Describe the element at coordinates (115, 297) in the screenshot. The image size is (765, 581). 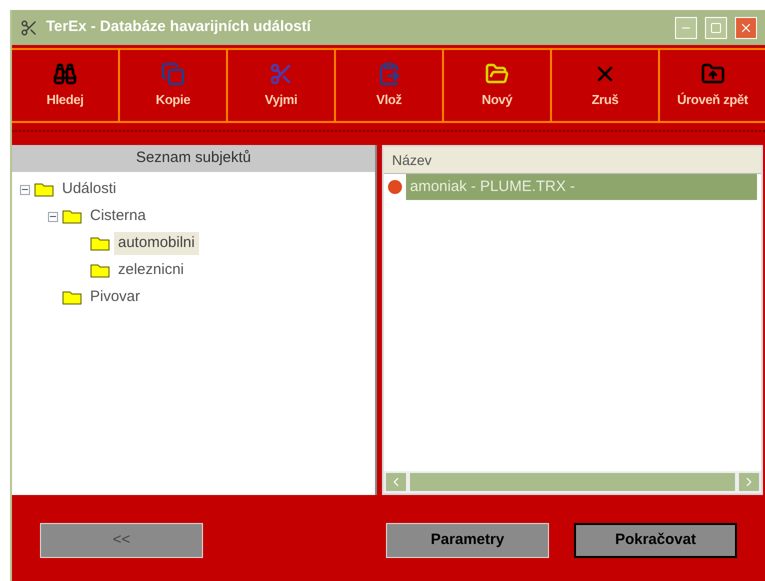
I see `tree-item: Pivovar` at that location.